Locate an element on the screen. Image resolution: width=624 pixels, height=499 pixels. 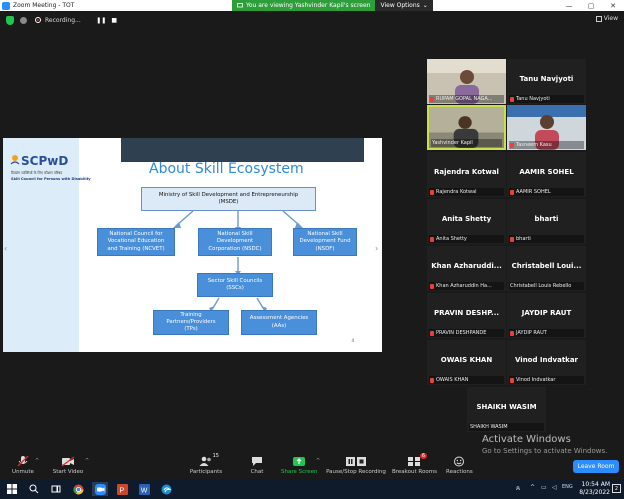
encryption-shield-icon is located at coordinates (10, 20).